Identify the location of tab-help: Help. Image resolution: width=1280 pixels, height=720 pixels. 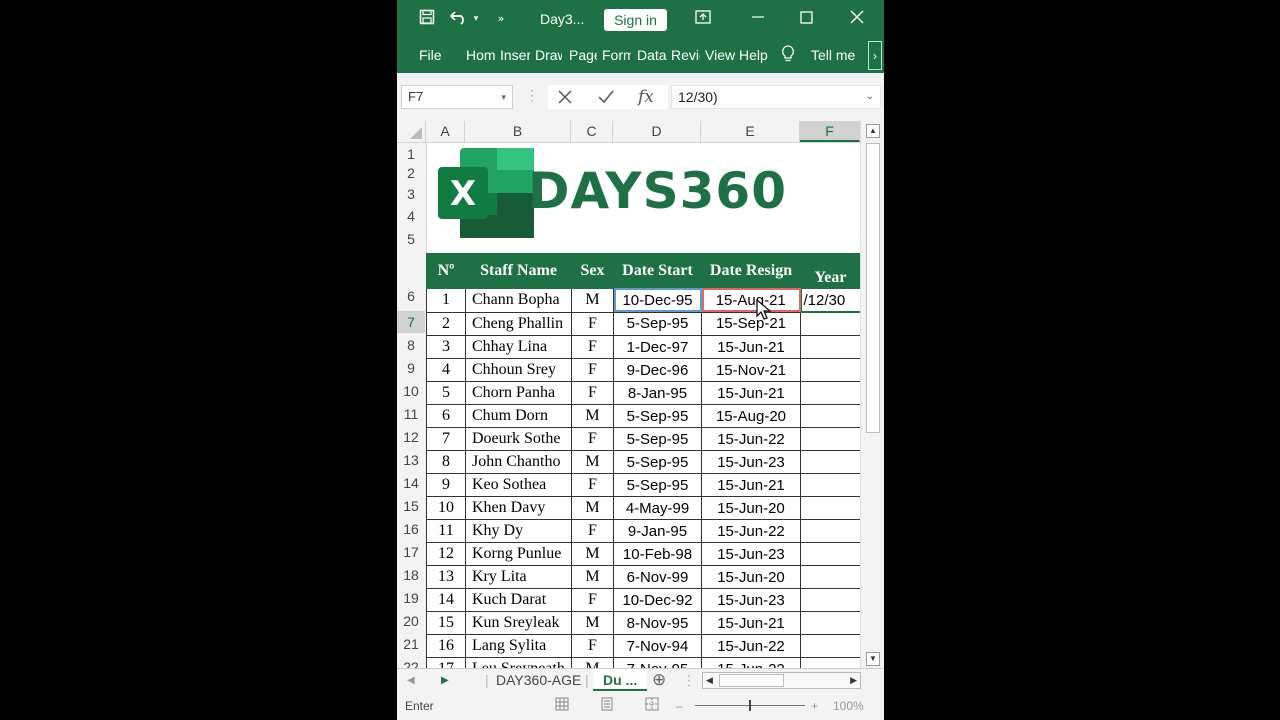
(755, 55).